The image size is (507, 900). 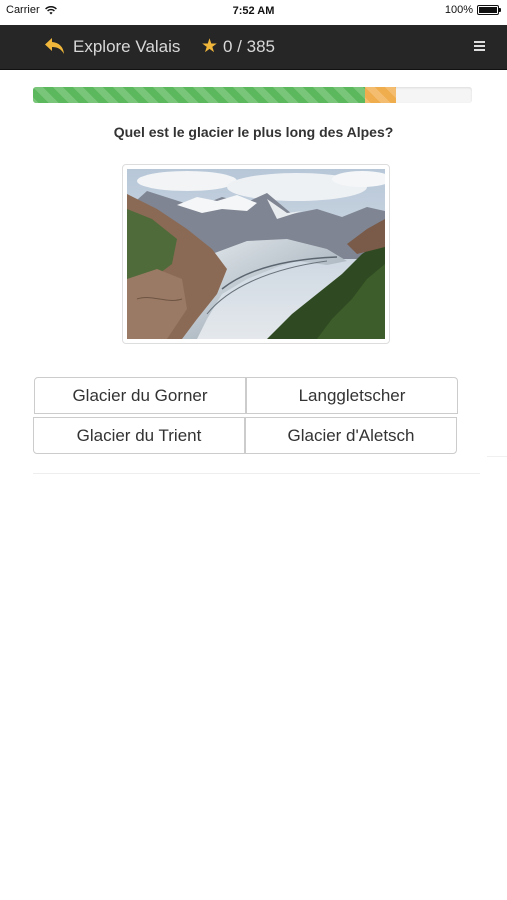 What do you see at coordinates (351, 435) in the screenshot?
I see `answer-button-4: Glacier d'Aletsch` at bounding box center [351, 435].